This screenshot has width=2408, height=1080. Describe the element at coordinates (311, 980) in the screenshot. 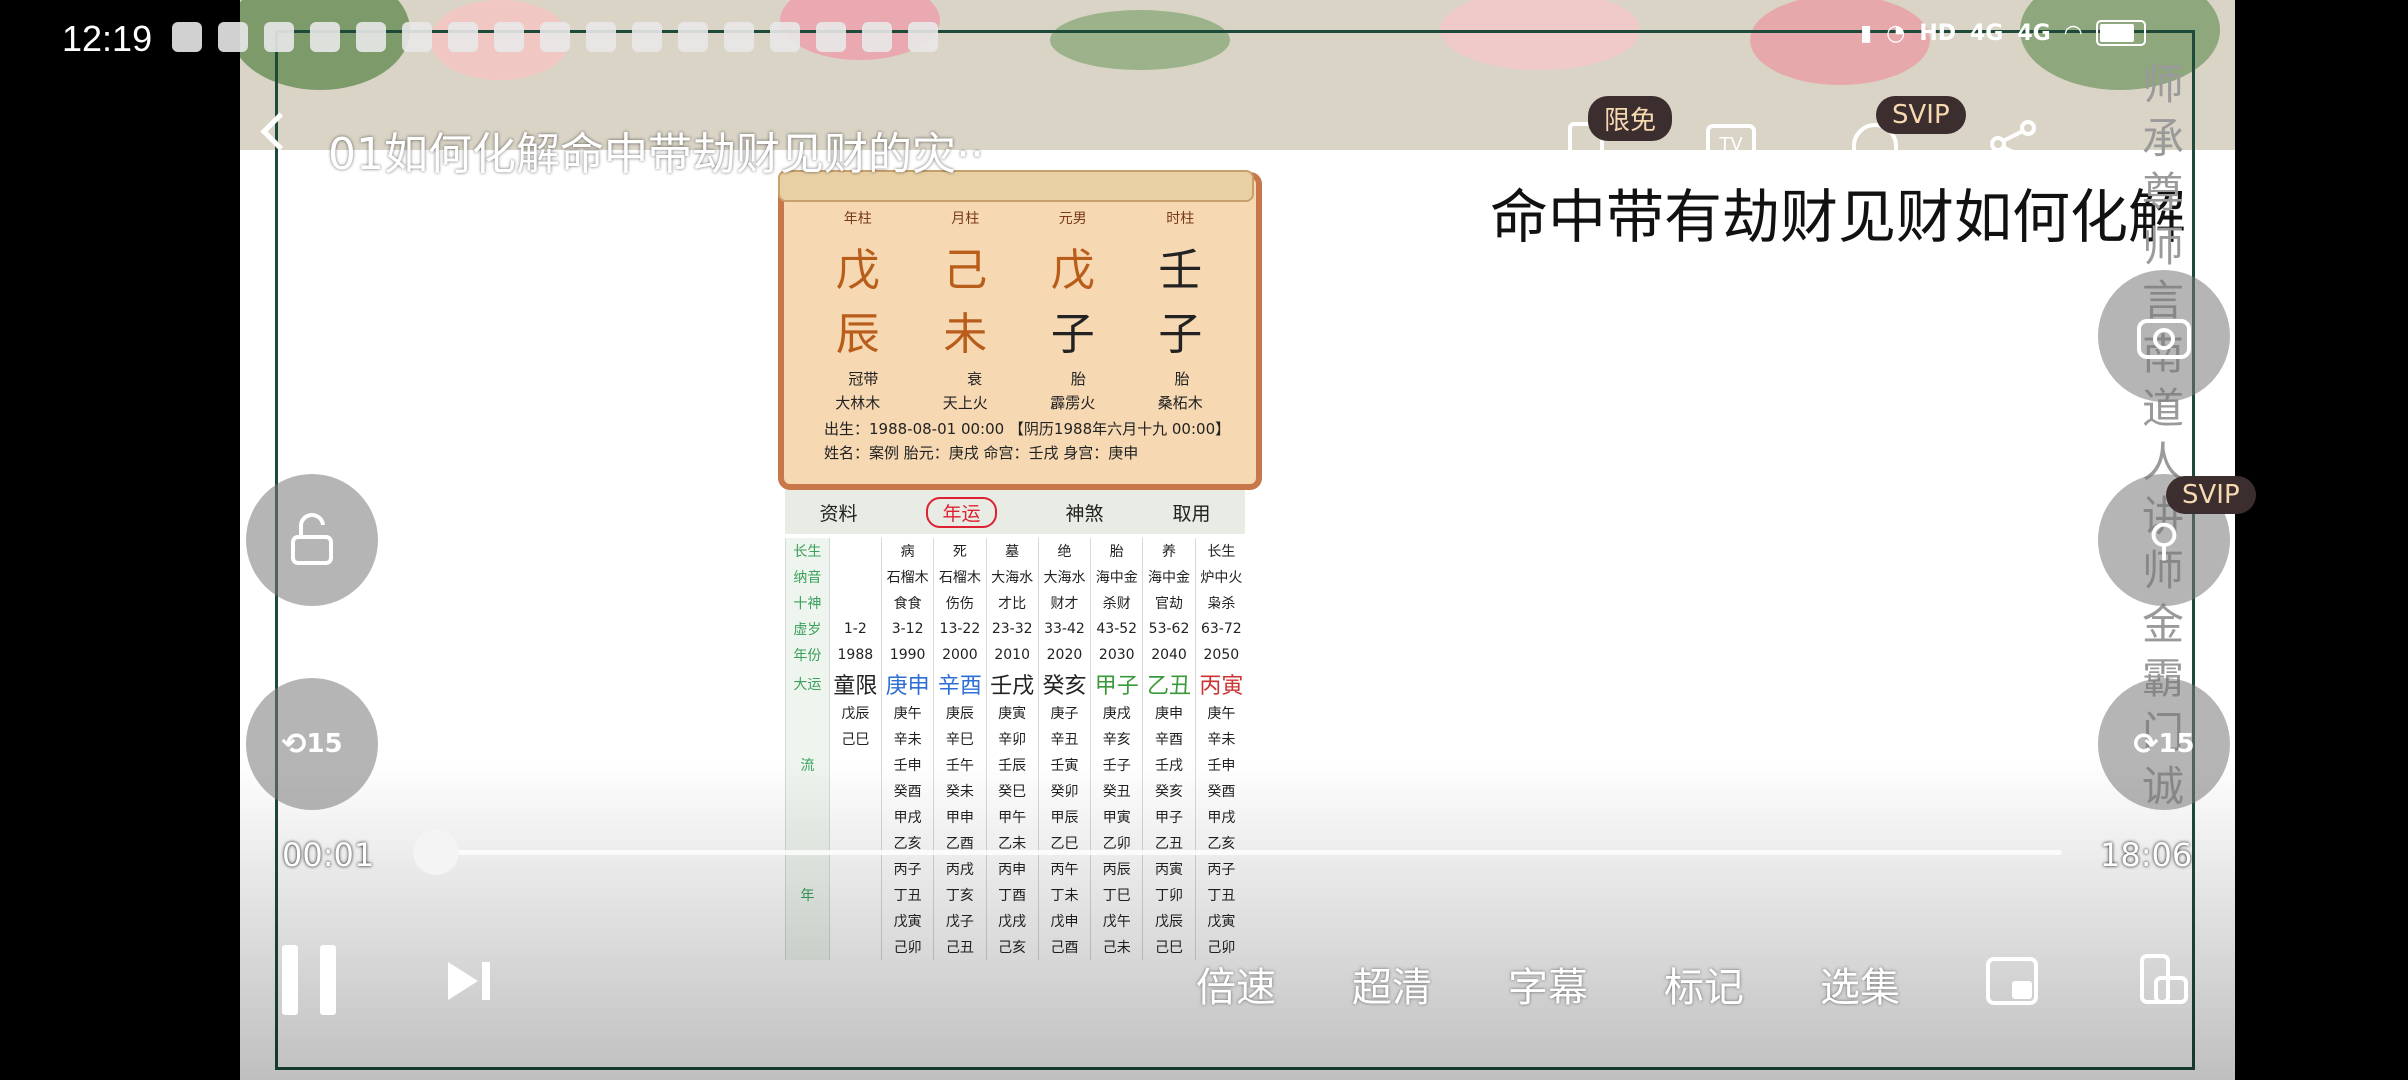

I see `pause-button` at that location.